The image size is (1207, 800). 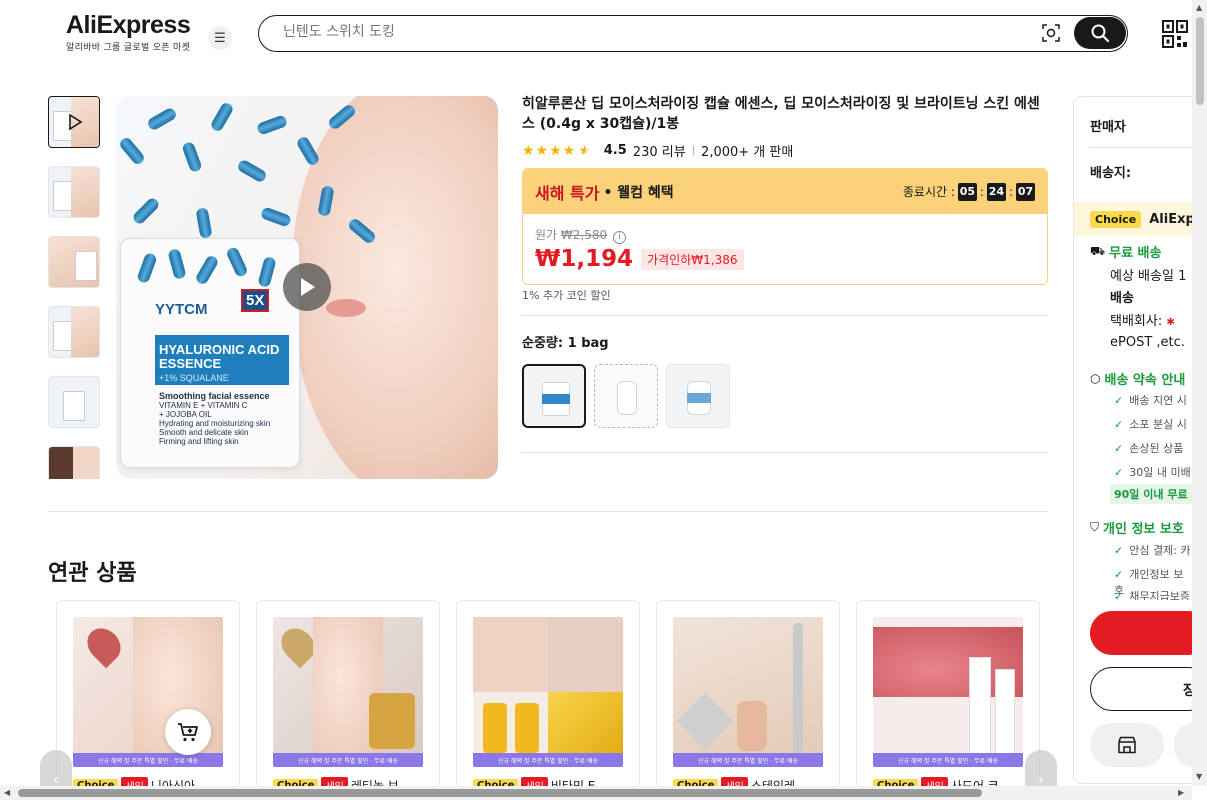 I want to click on promise-item: 소포 분실 시, so click(x=1150, y=424).